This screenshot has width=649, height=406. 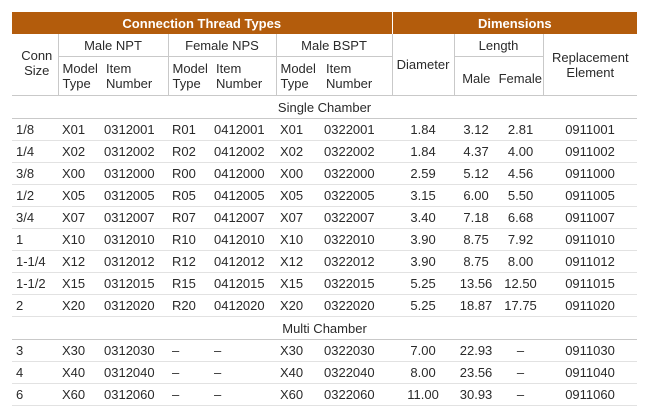 What do you see at coordinates (521, 76) in the screenshot?
I see `length-female-header: Female` at bounding box center [521, 76].